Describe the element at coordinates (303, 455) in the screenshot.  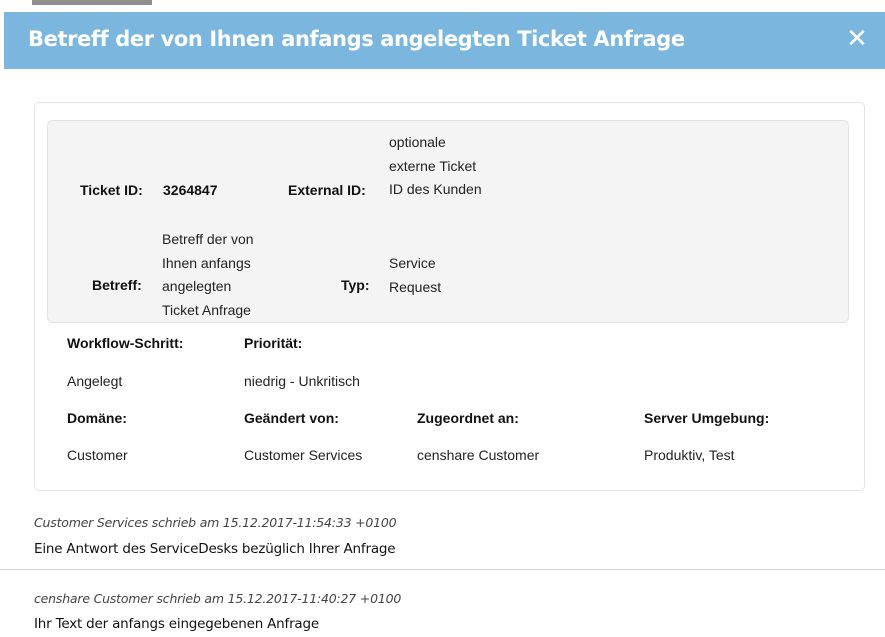
I see `geaendert-value: Customer Services` at that location.